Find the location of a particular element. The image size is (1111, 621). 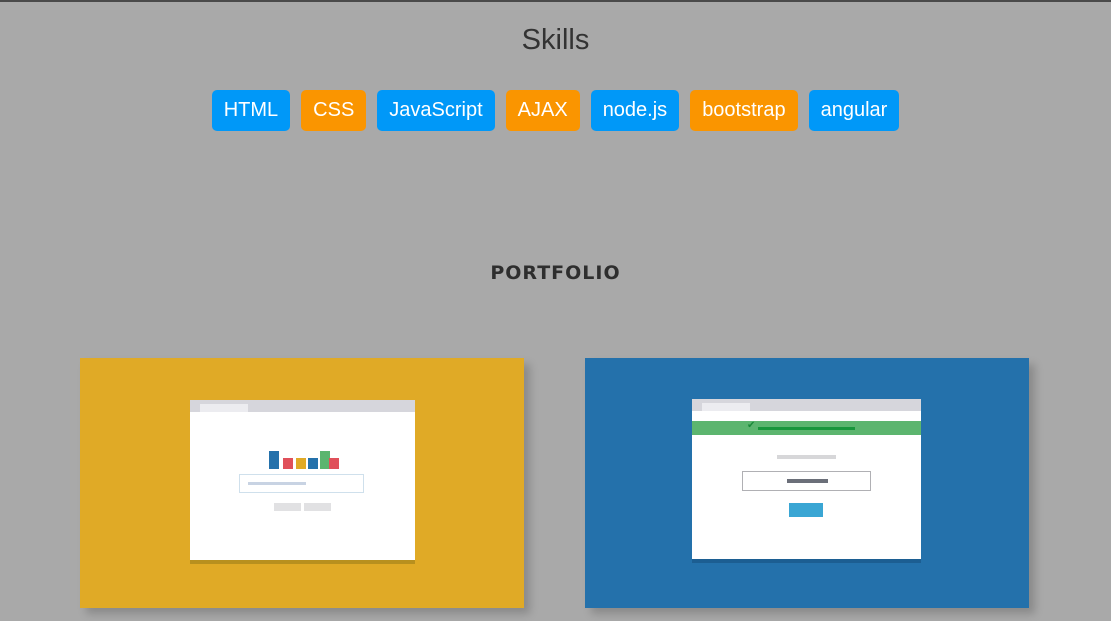

skills-title: Skills is located at coordinates (555, 40).